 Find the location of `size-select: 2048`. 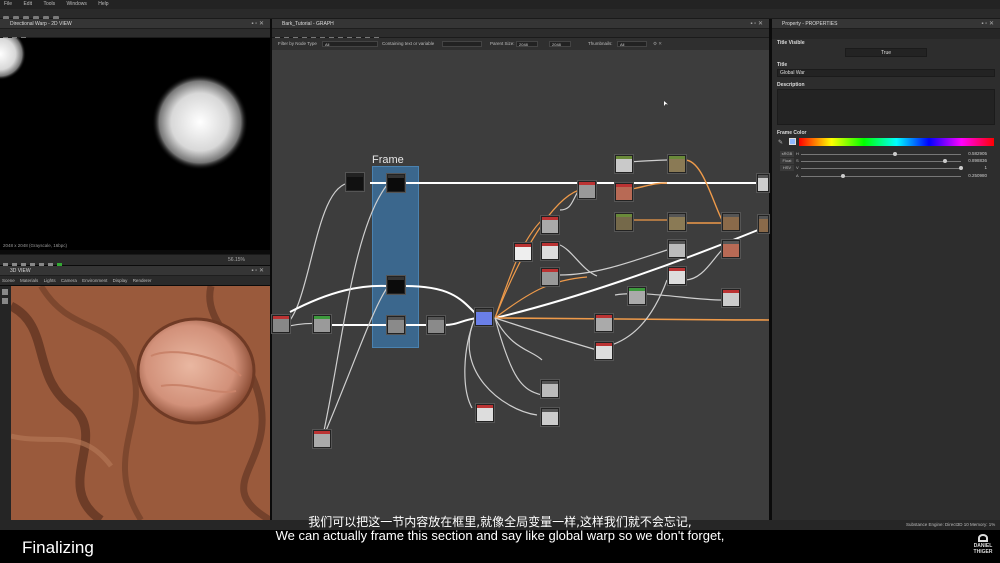

size-select: 2048 is located at coordinates (560, 44).